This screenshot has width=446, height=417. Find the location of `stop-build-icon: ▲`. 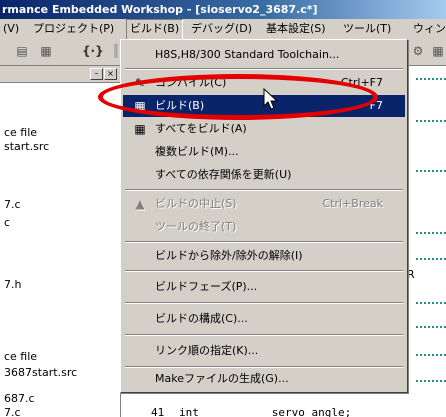

stop-build-icon: ▲ is located at coordinates (140, 204).